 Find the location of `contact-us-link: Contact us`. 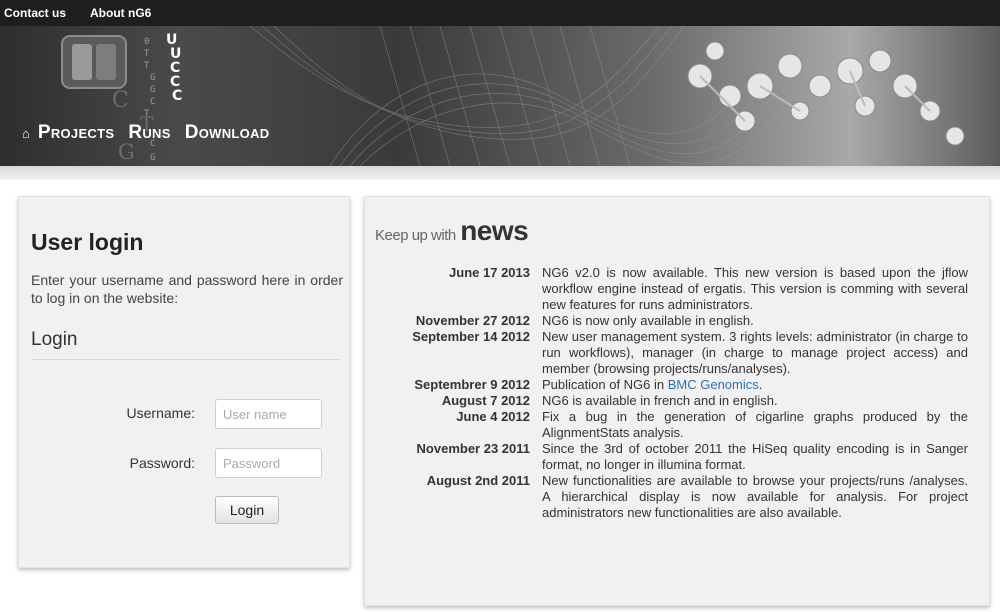

contact-us-link: Contact us is located at coordinates (35, 13).